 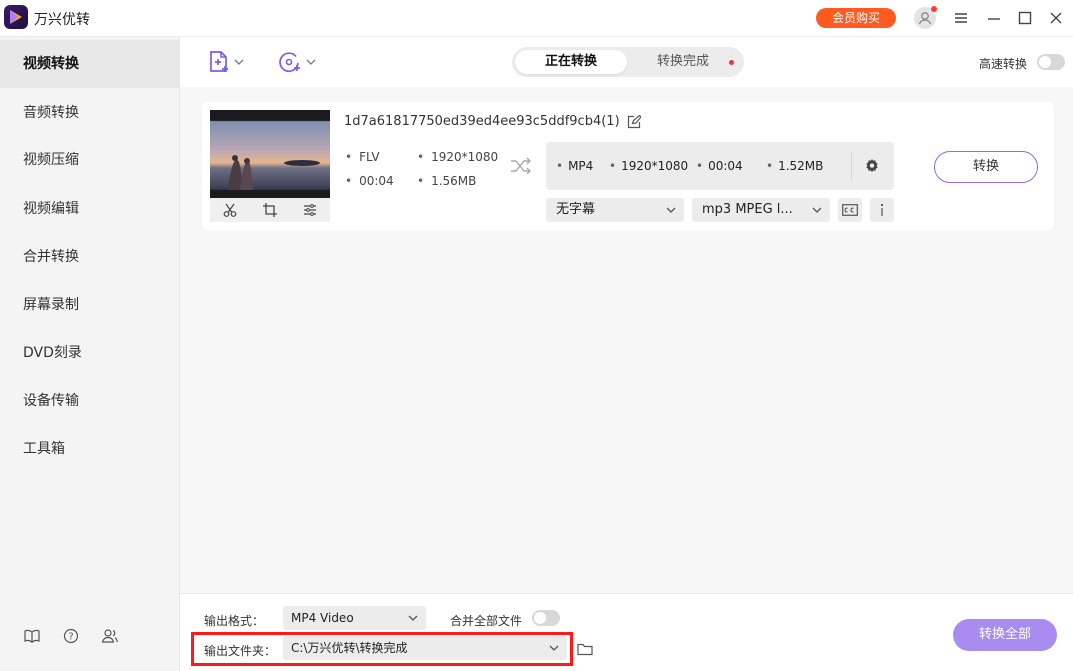 I want to click on sidebar-item-toolbox: 工具箱, so click(x=90, y=449).